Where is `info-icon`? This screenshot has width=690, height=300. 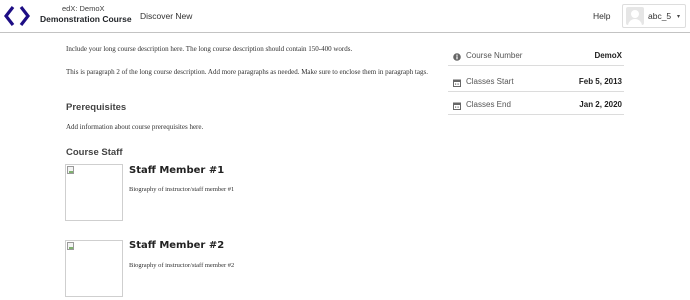
info-icon is located at coordinates (457, 57).